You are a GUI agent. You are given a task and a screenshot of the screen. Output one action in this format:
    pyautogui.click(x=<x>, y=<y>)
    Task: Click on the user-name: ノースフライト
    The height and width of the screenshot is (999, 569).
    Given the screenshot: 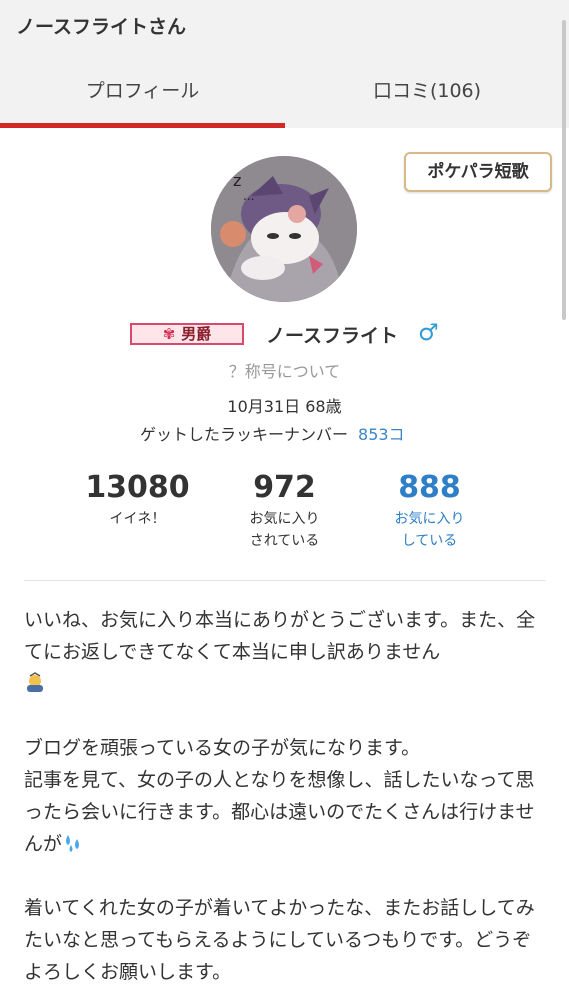 What is the action you would take?
    pyautogui.click(x=332, y=336)
    